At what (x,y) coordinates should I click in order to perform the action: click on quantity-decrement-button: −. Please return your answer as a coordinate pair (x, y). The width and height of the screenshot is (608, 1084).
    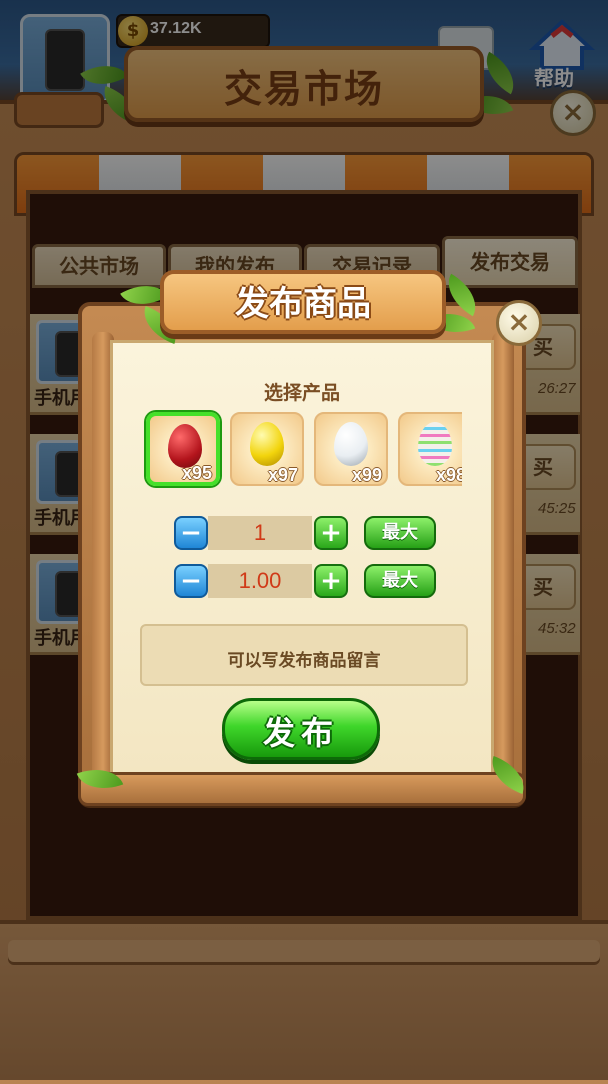
    Looking at the image, I should click on (191, 533).